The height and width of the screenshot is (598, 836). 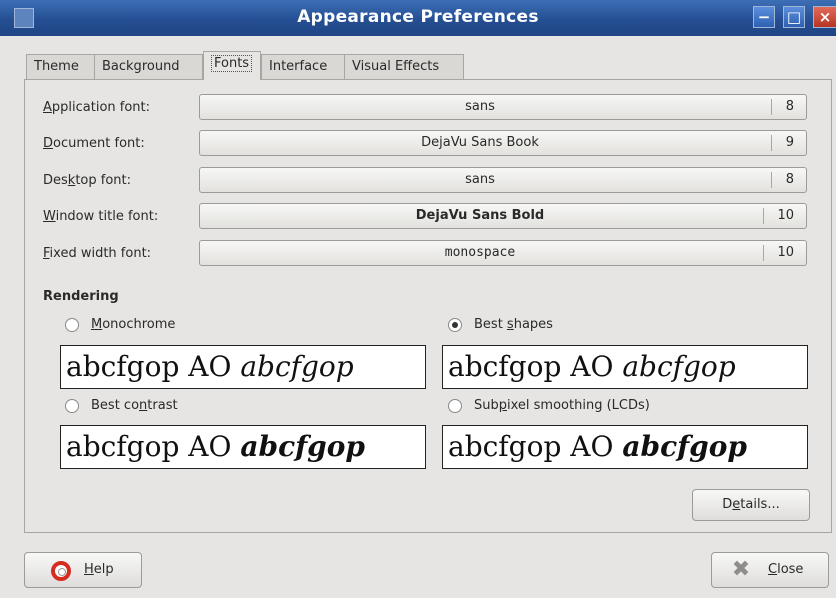 I want to click on tab-label: Theme, so click(x=56, y=66).